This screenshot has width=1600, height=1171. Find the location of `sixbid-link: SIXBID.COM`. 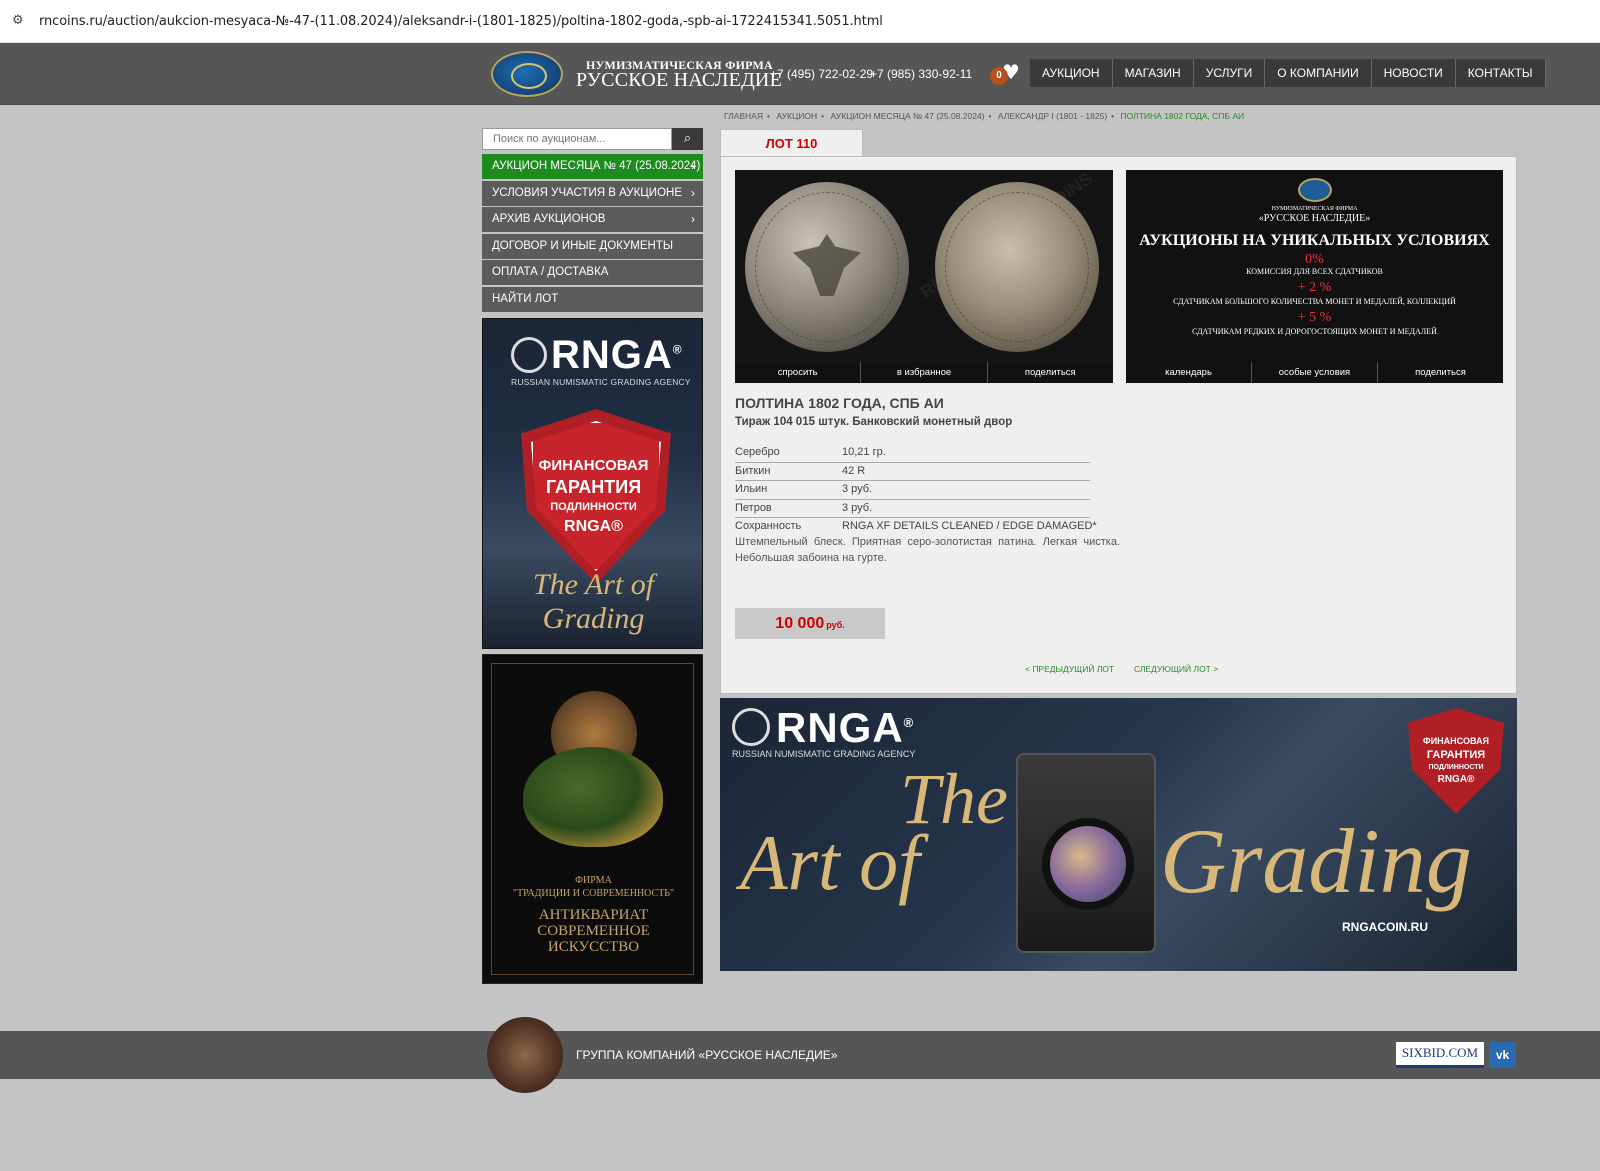

sixbid-link: SIXBID.COM is located at coordinates (1440, 1055).